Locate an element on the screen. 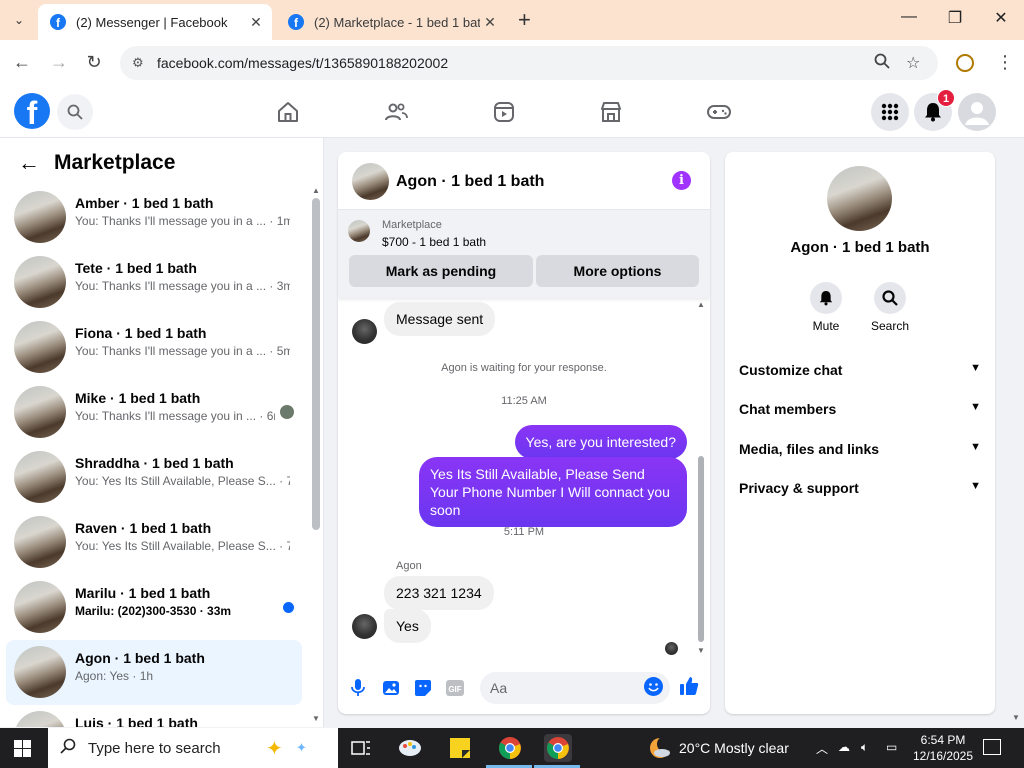 The width and height of the screenshot is (1024, 768). site-settings-icon: ⚙ is located at coordinates (138, 63).